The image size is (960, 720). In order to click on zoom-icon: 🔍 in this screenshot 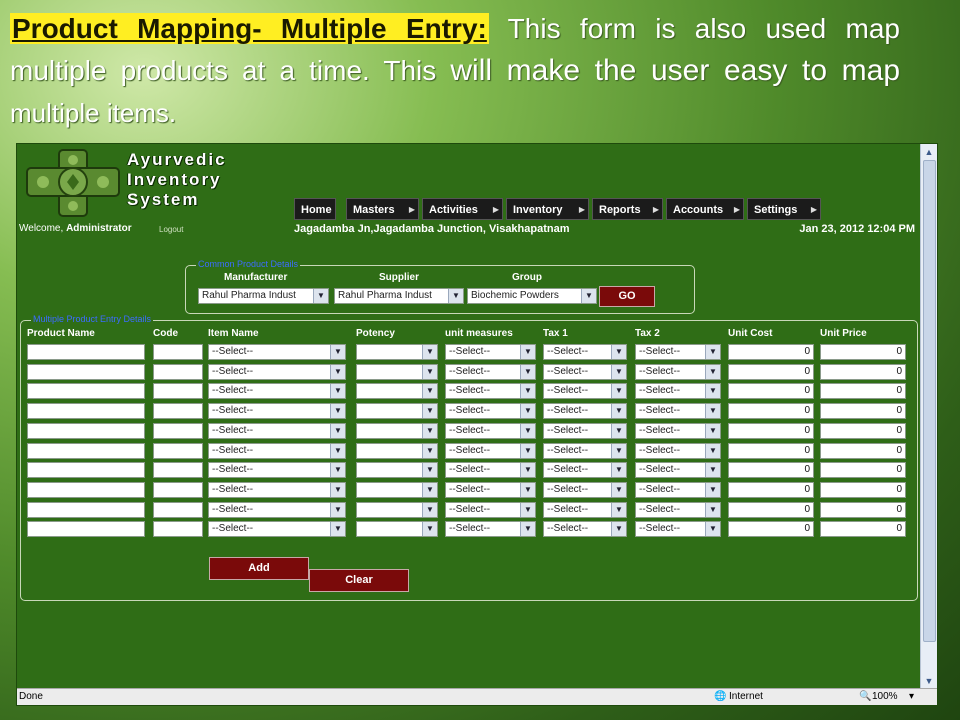, I will do `click(865, 696)`.